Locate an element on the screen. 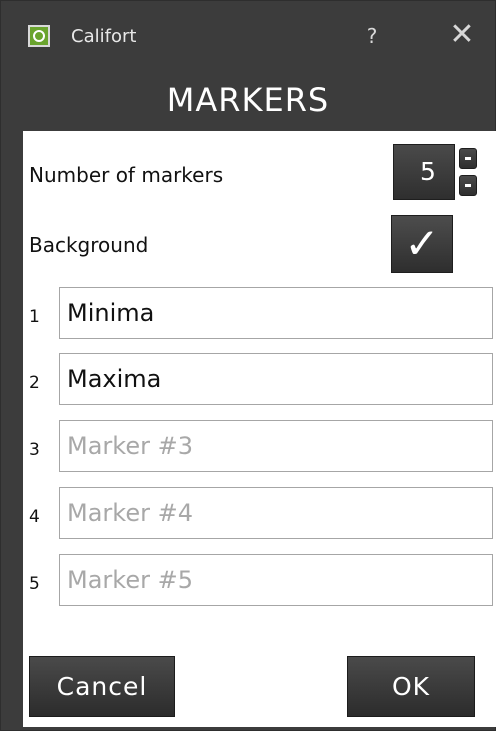  background-checkbox: ✓ is located at coordinates (422, 244).